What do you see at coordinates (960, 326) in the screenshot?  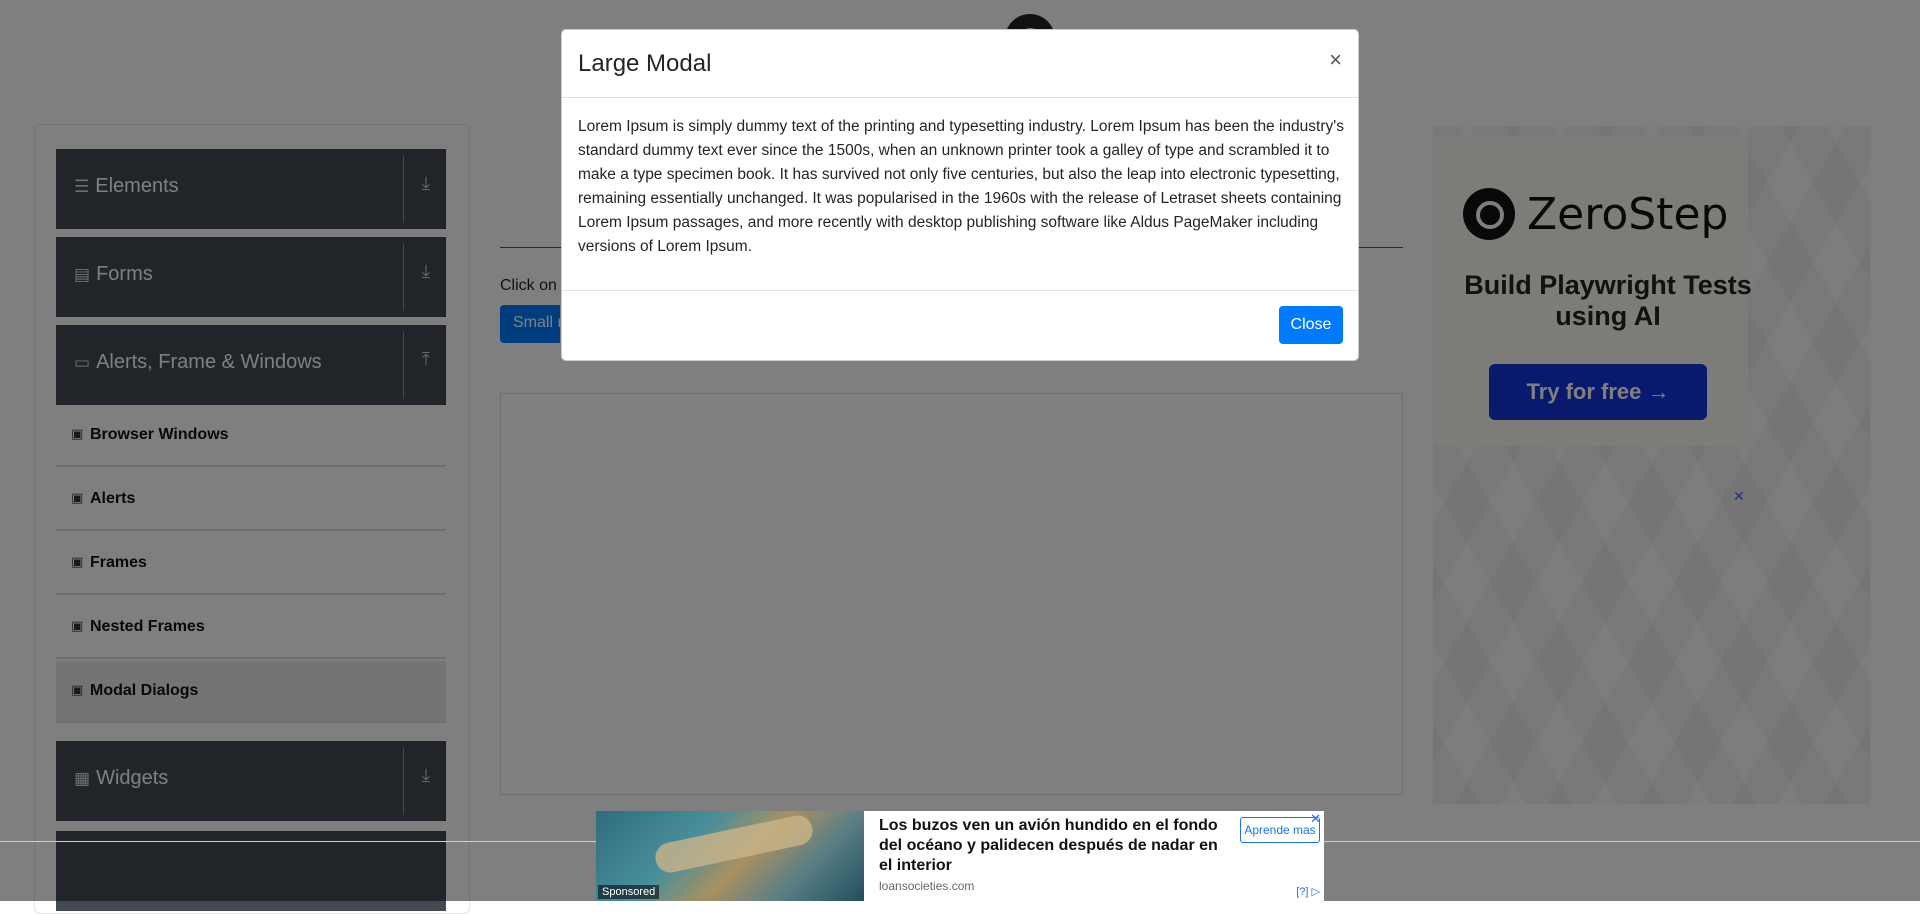 I see `modal-footer: Close` at bounding box center [960, 326].